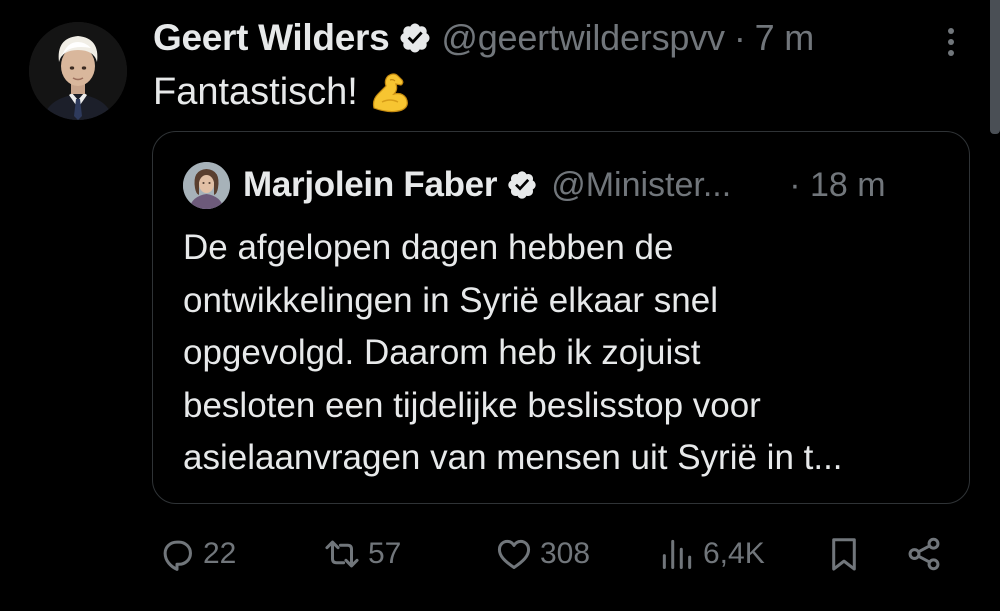 The height and width of the screenshot is (611, 1000). What do you see at coordinates (472, 405) in the screenshot?
I see `quoted-text-line: besloten een tijdelijke beslisstop voor` at bounding box center [472, 405].